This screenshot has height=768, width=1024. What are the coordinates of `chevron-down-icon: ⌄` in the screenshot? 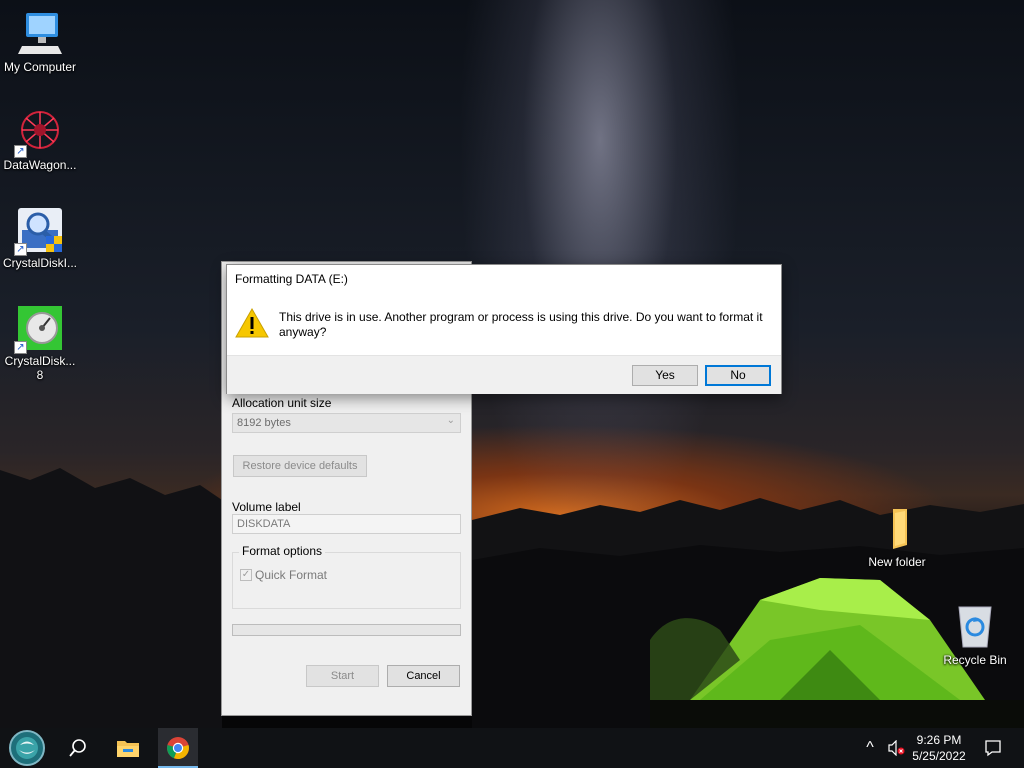 It's located at (450, 420).